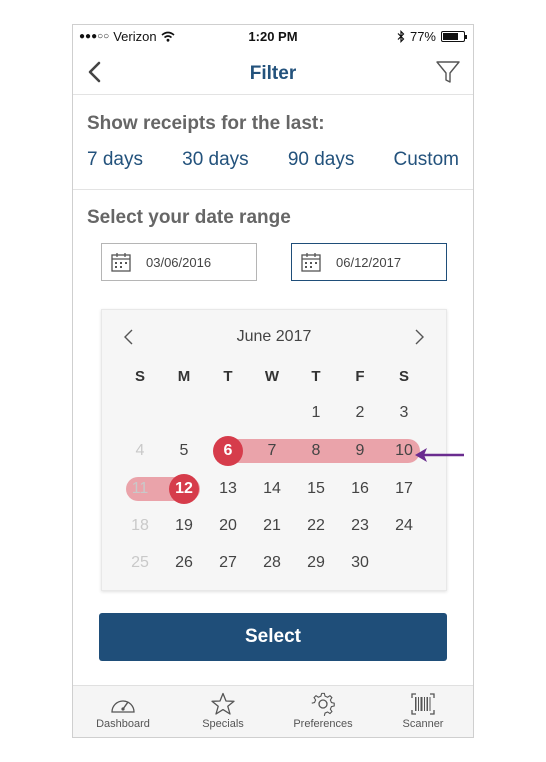 This screenshot has width=546, height=762. I want to click on tab-label: Dashboard, so click(123, 724).